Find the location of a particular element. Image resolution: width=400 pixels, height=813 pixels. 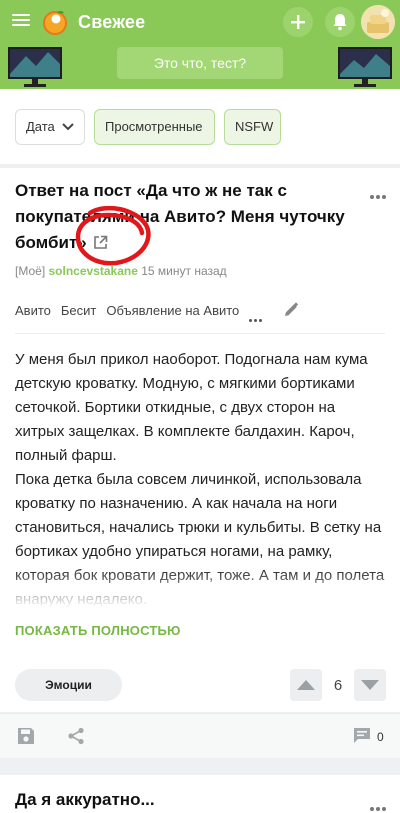

arrow-down-icon is located at coordinates (370, 685).